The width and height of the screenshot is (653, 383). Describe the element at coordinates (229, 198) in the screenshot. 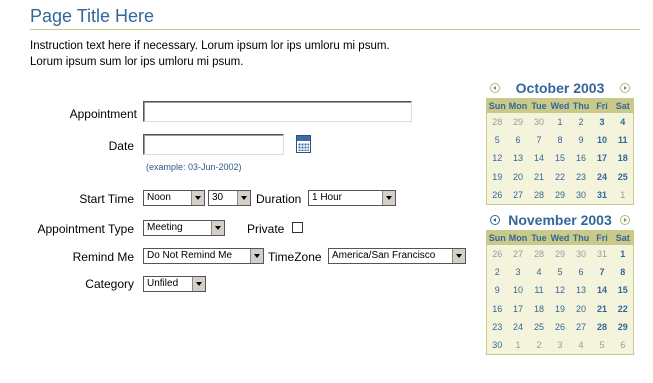

I see `start-minutes-select: 30` at that location.